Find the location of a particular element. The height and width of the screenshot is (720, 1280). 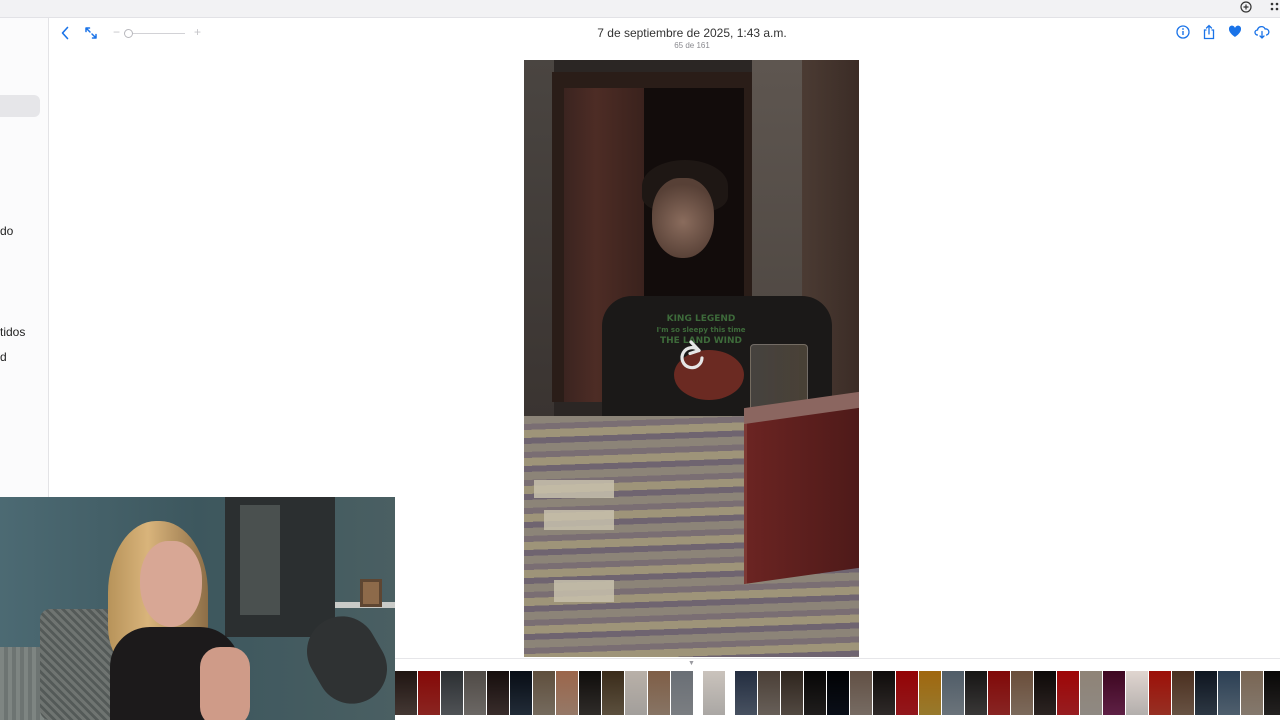

sidebar-item-label: tidos is located at coordinates (12, 332).